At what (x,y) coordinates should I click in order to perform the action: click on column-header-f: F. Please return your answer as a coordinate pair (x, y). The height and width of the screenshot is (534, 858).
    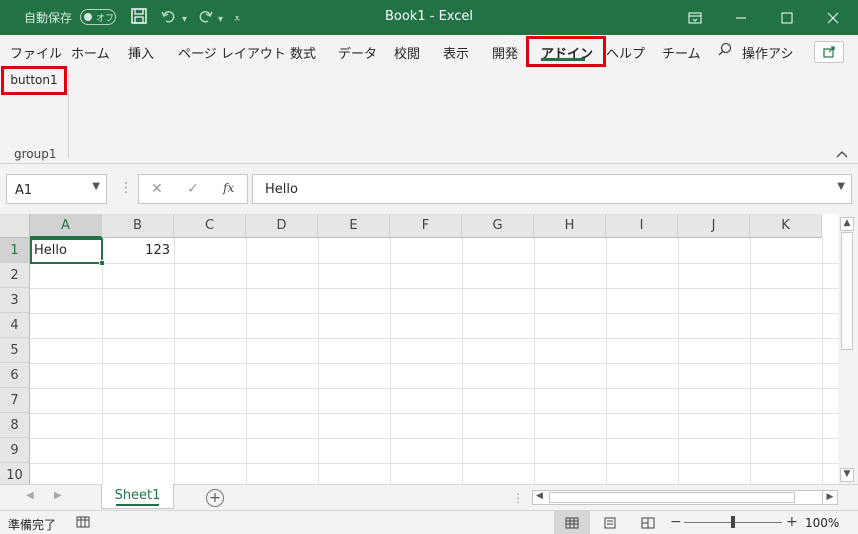
    Looking at the image, I should click on (426, 226).